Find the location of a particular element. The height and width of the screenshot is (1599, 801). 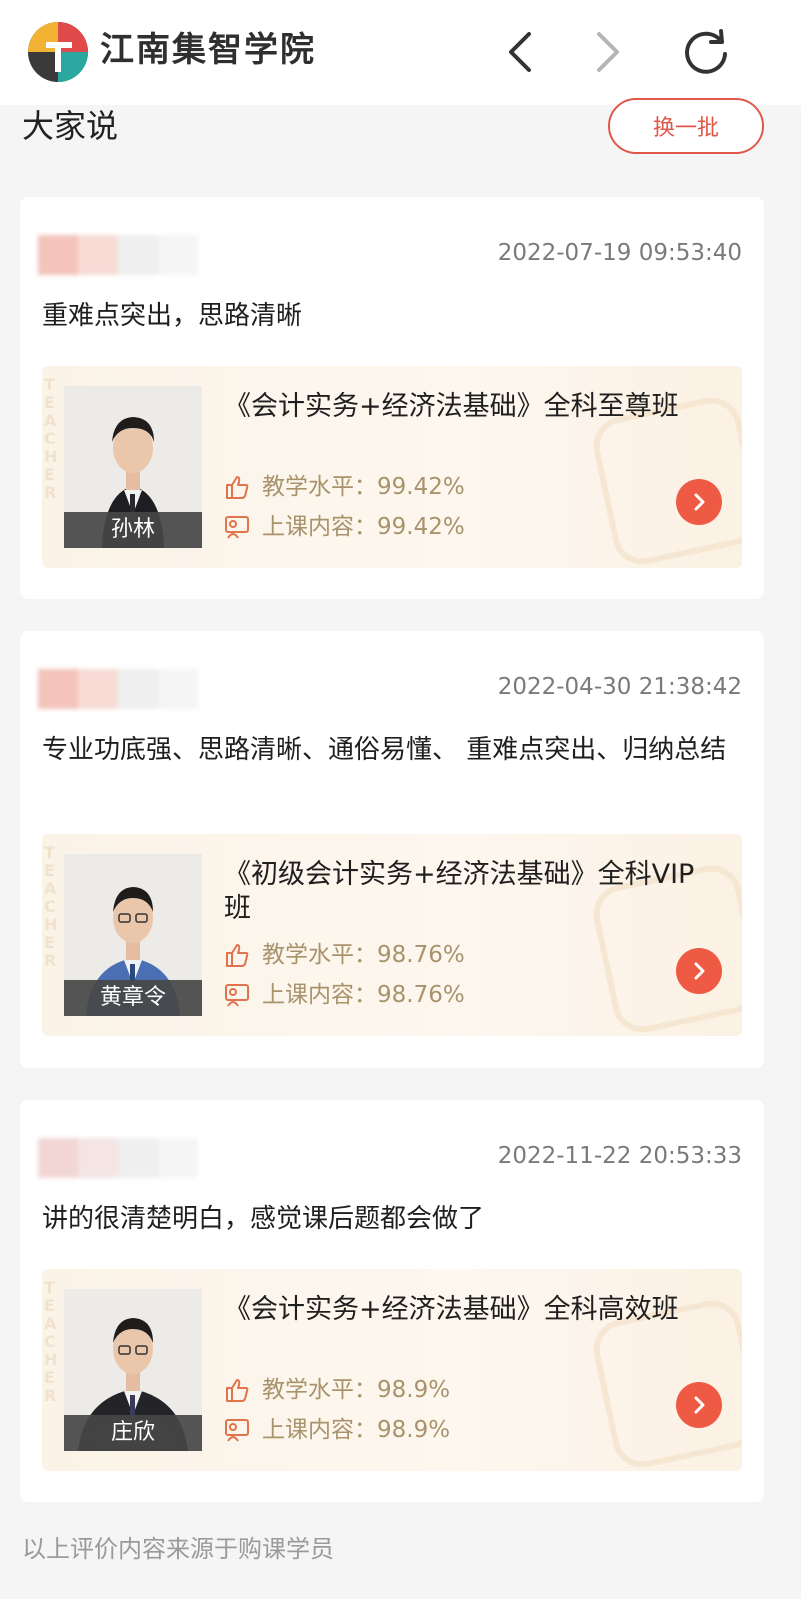

logo-icon is located at coordinates (58, 52).